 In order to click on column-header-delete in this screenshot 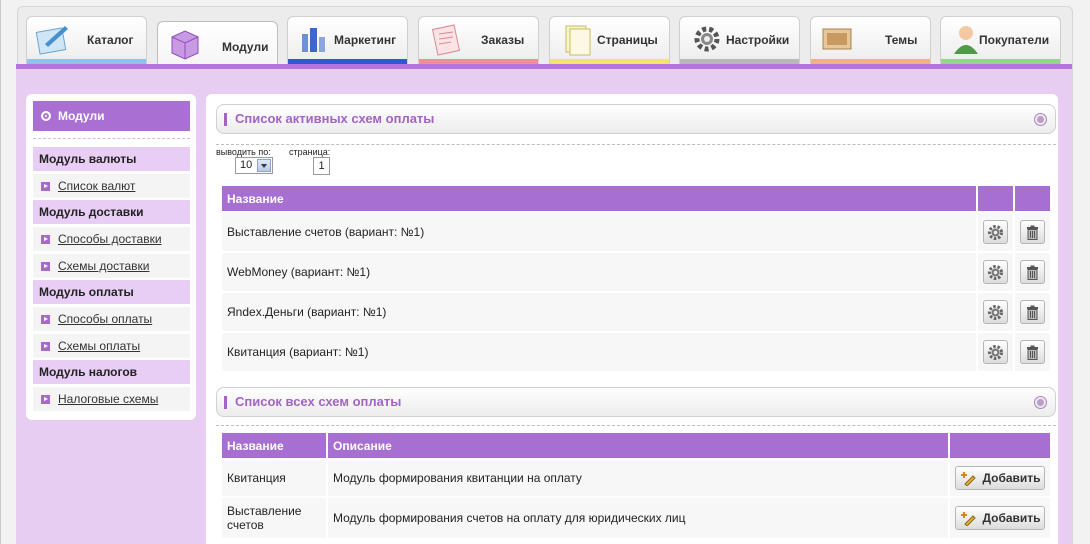, I will do `click(1032, 198)`.